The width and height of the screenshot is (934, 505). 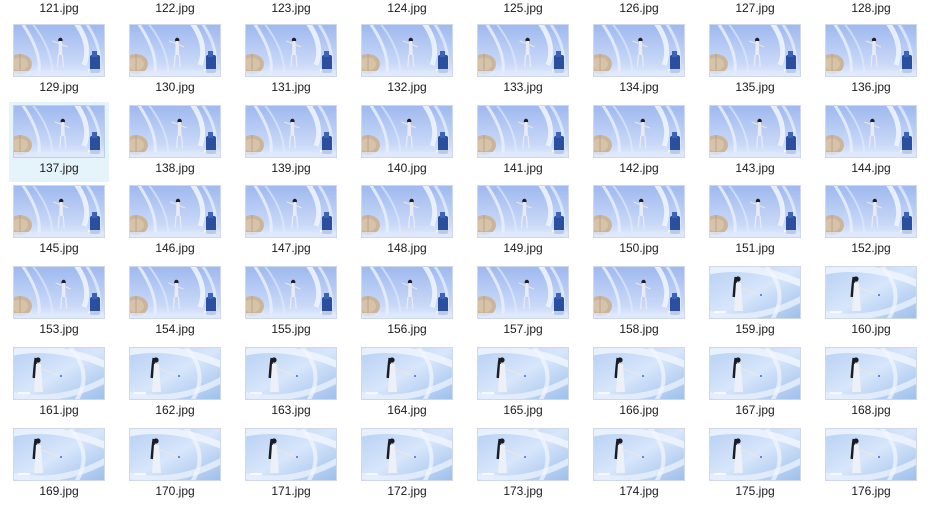 I want to click on file-item: 159.jpg, so click(x=755, y=303).